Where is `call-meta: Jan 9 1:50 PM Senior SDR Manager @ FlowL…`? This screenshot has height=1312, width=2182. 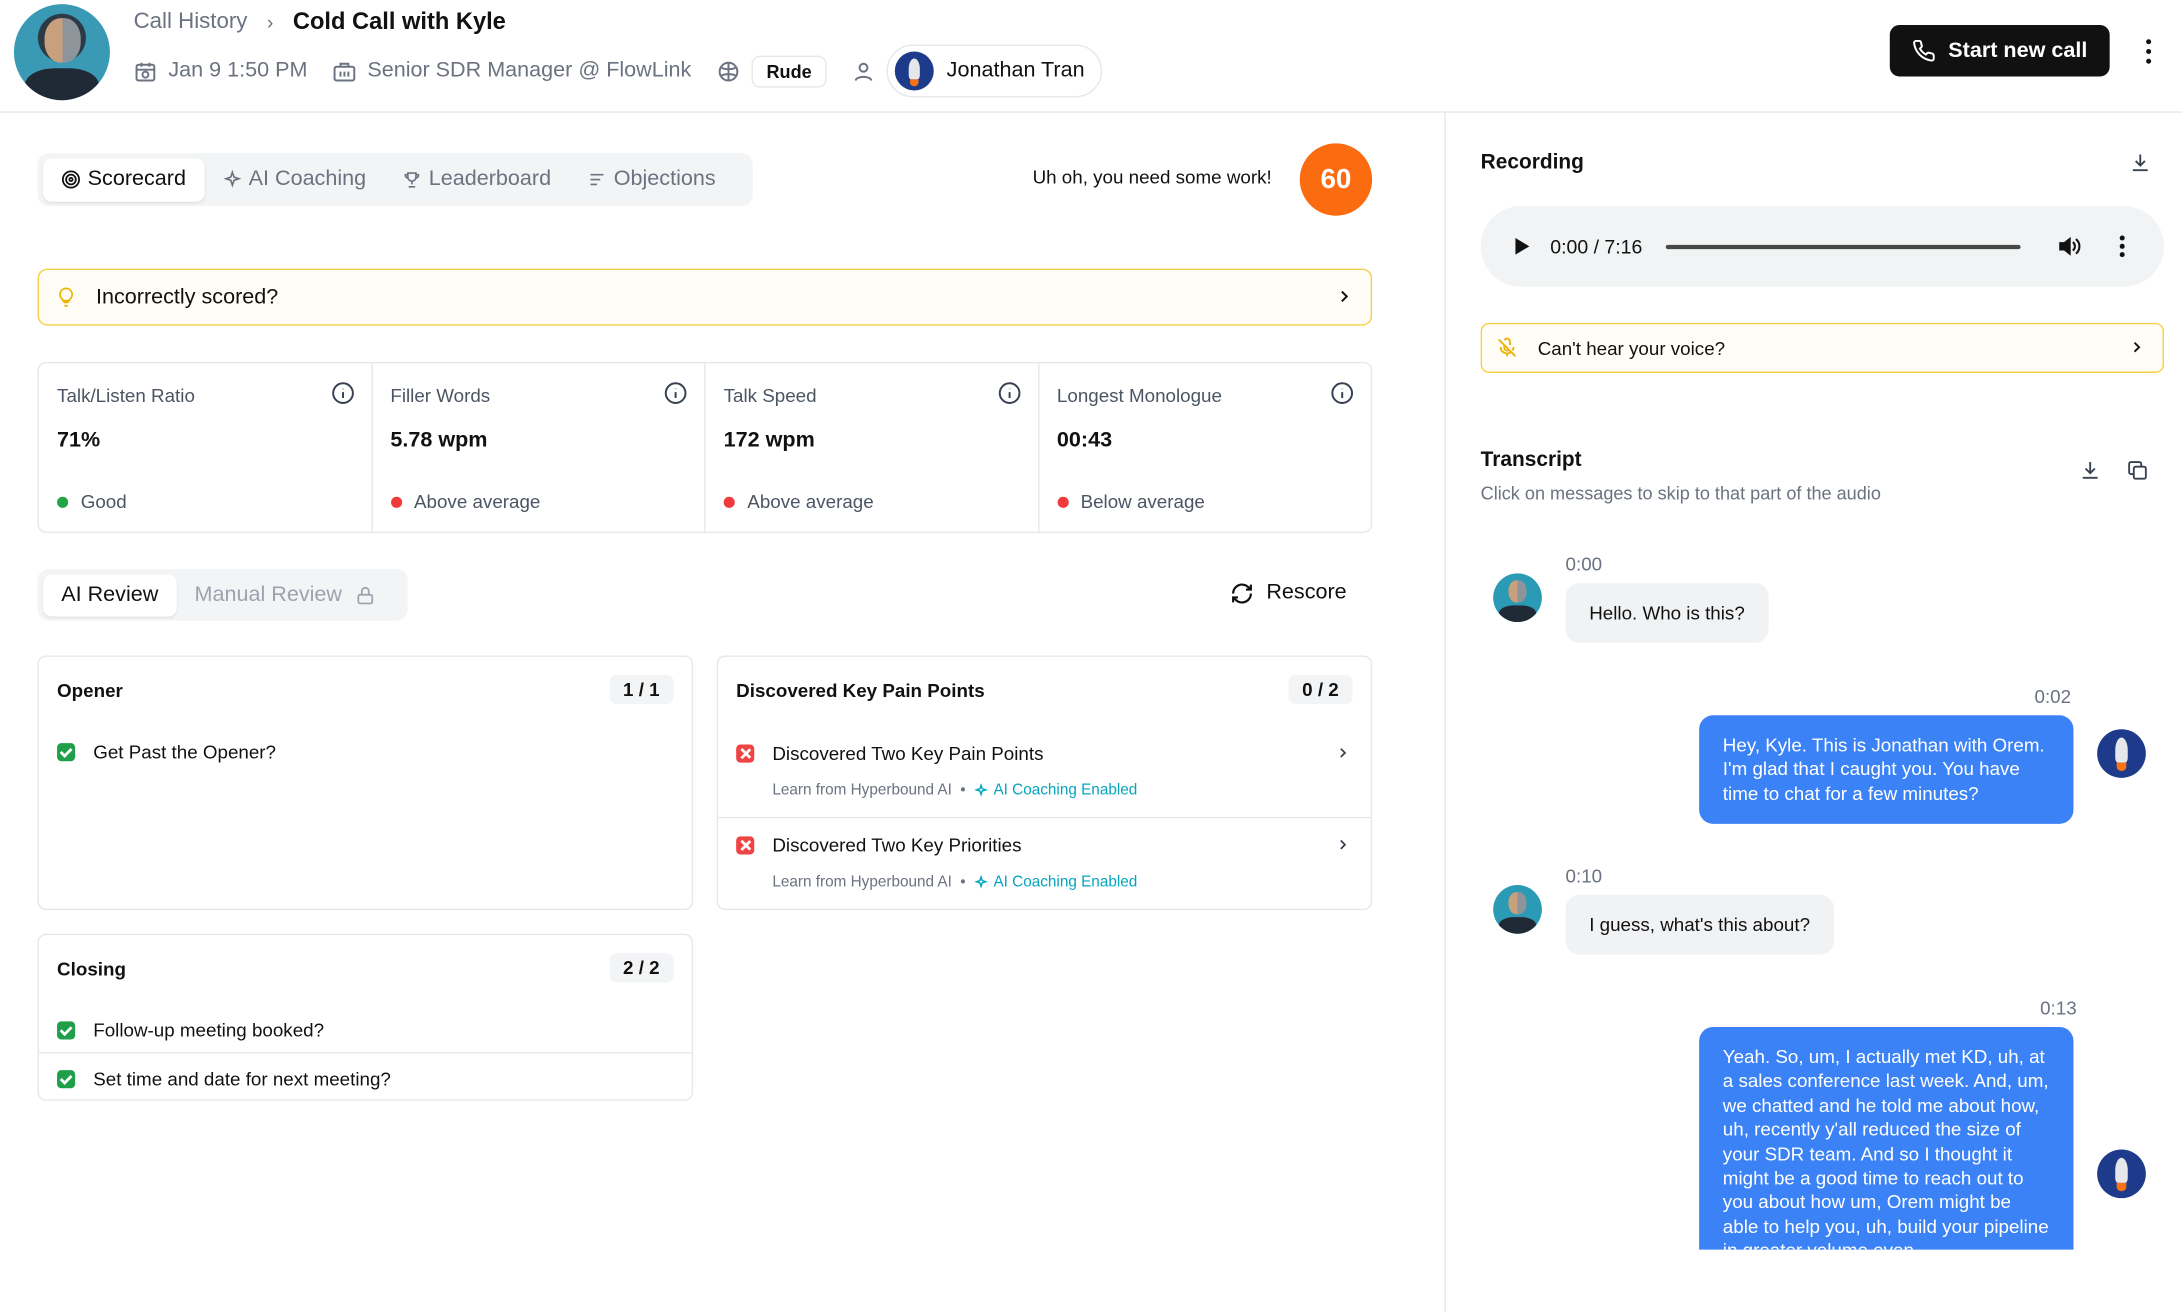
call-meta: Jan 9 1:50 PM Senior SDR Manager @ FlowL… is located at coordinates (618, 71).